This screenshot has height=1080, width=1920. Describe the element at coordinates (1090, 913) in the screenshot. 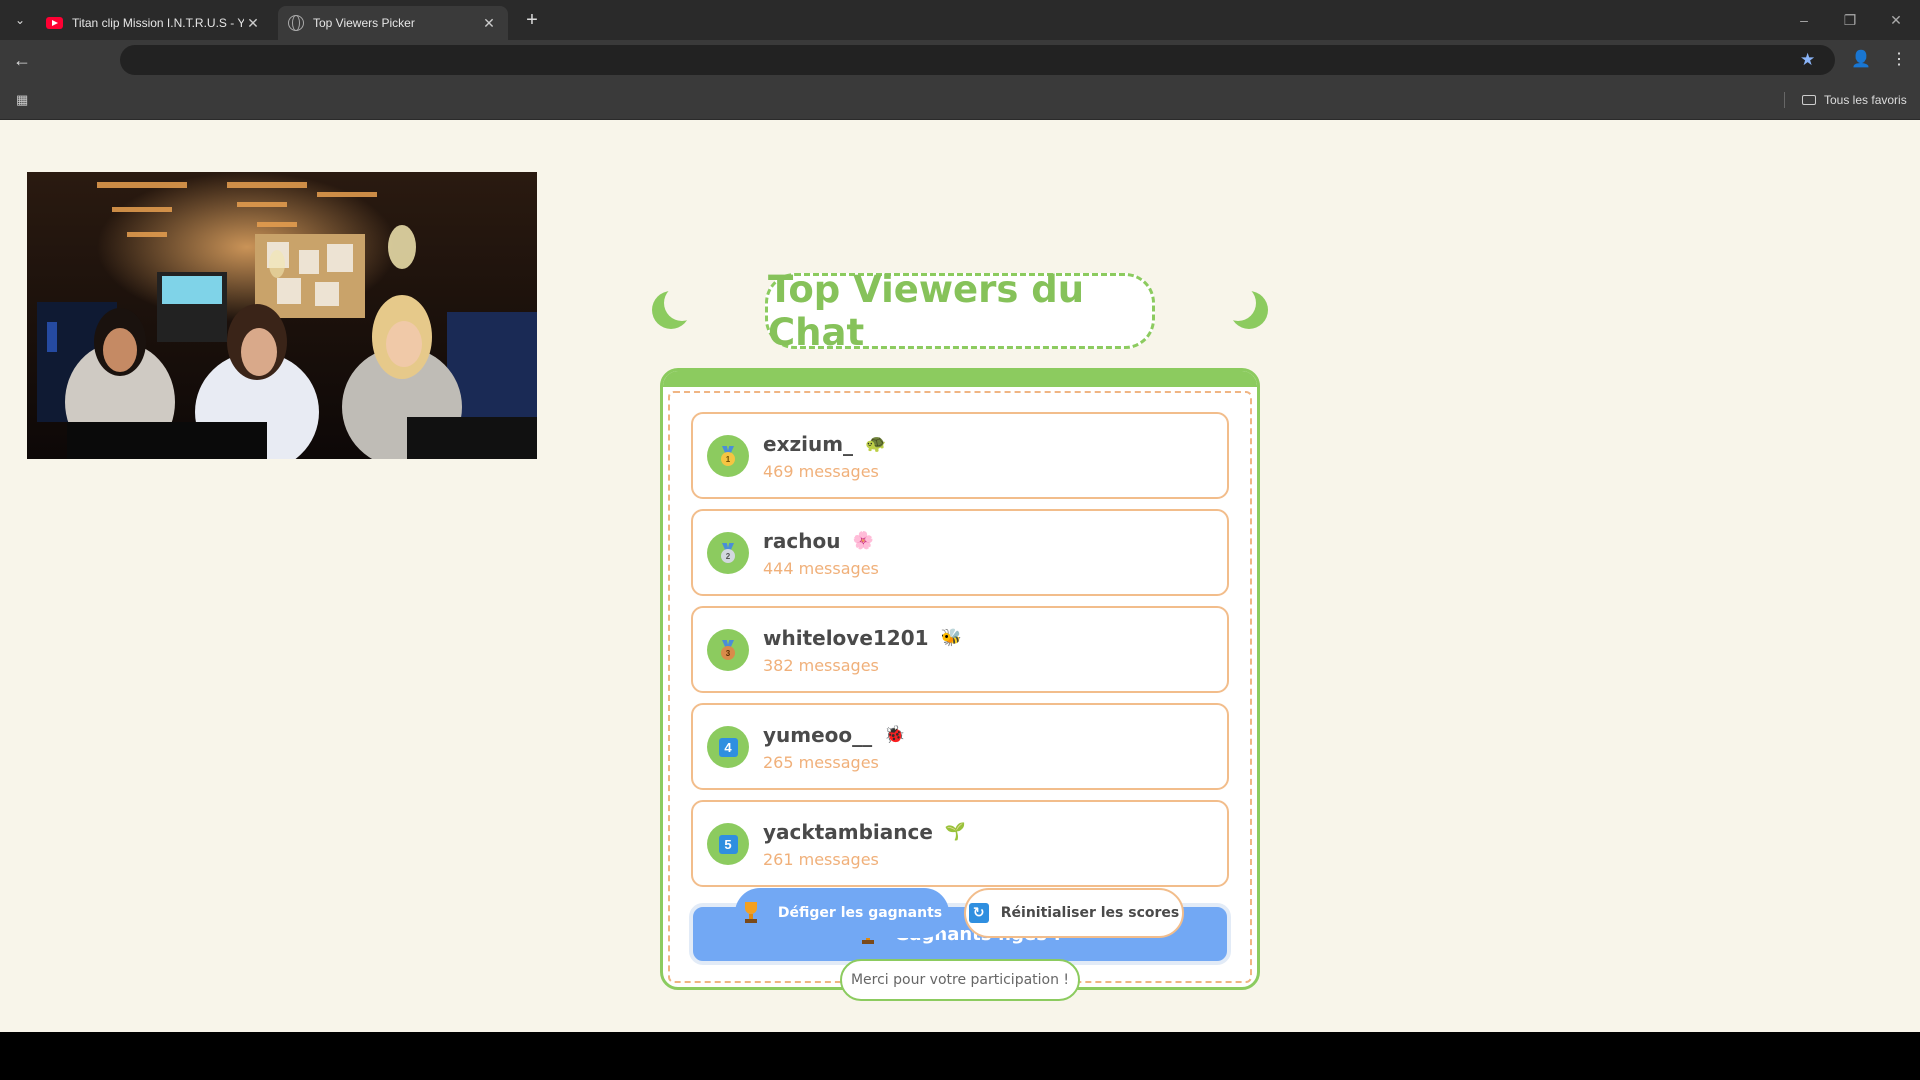

I see `reset-scores-label: Réinitialiser les scores` at that location.